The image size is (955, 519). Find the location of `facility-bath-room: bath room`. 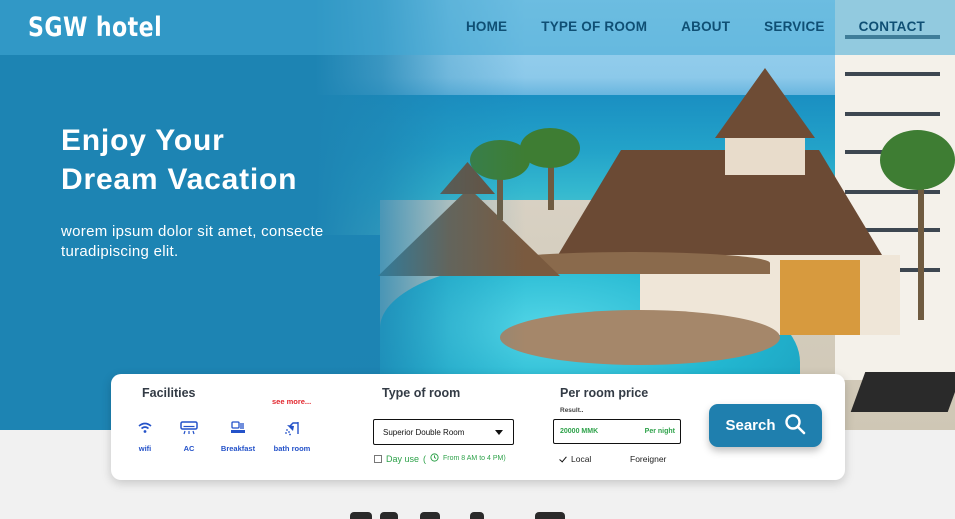

facility-bath-room: bath room is located at coordinates (292, 436).